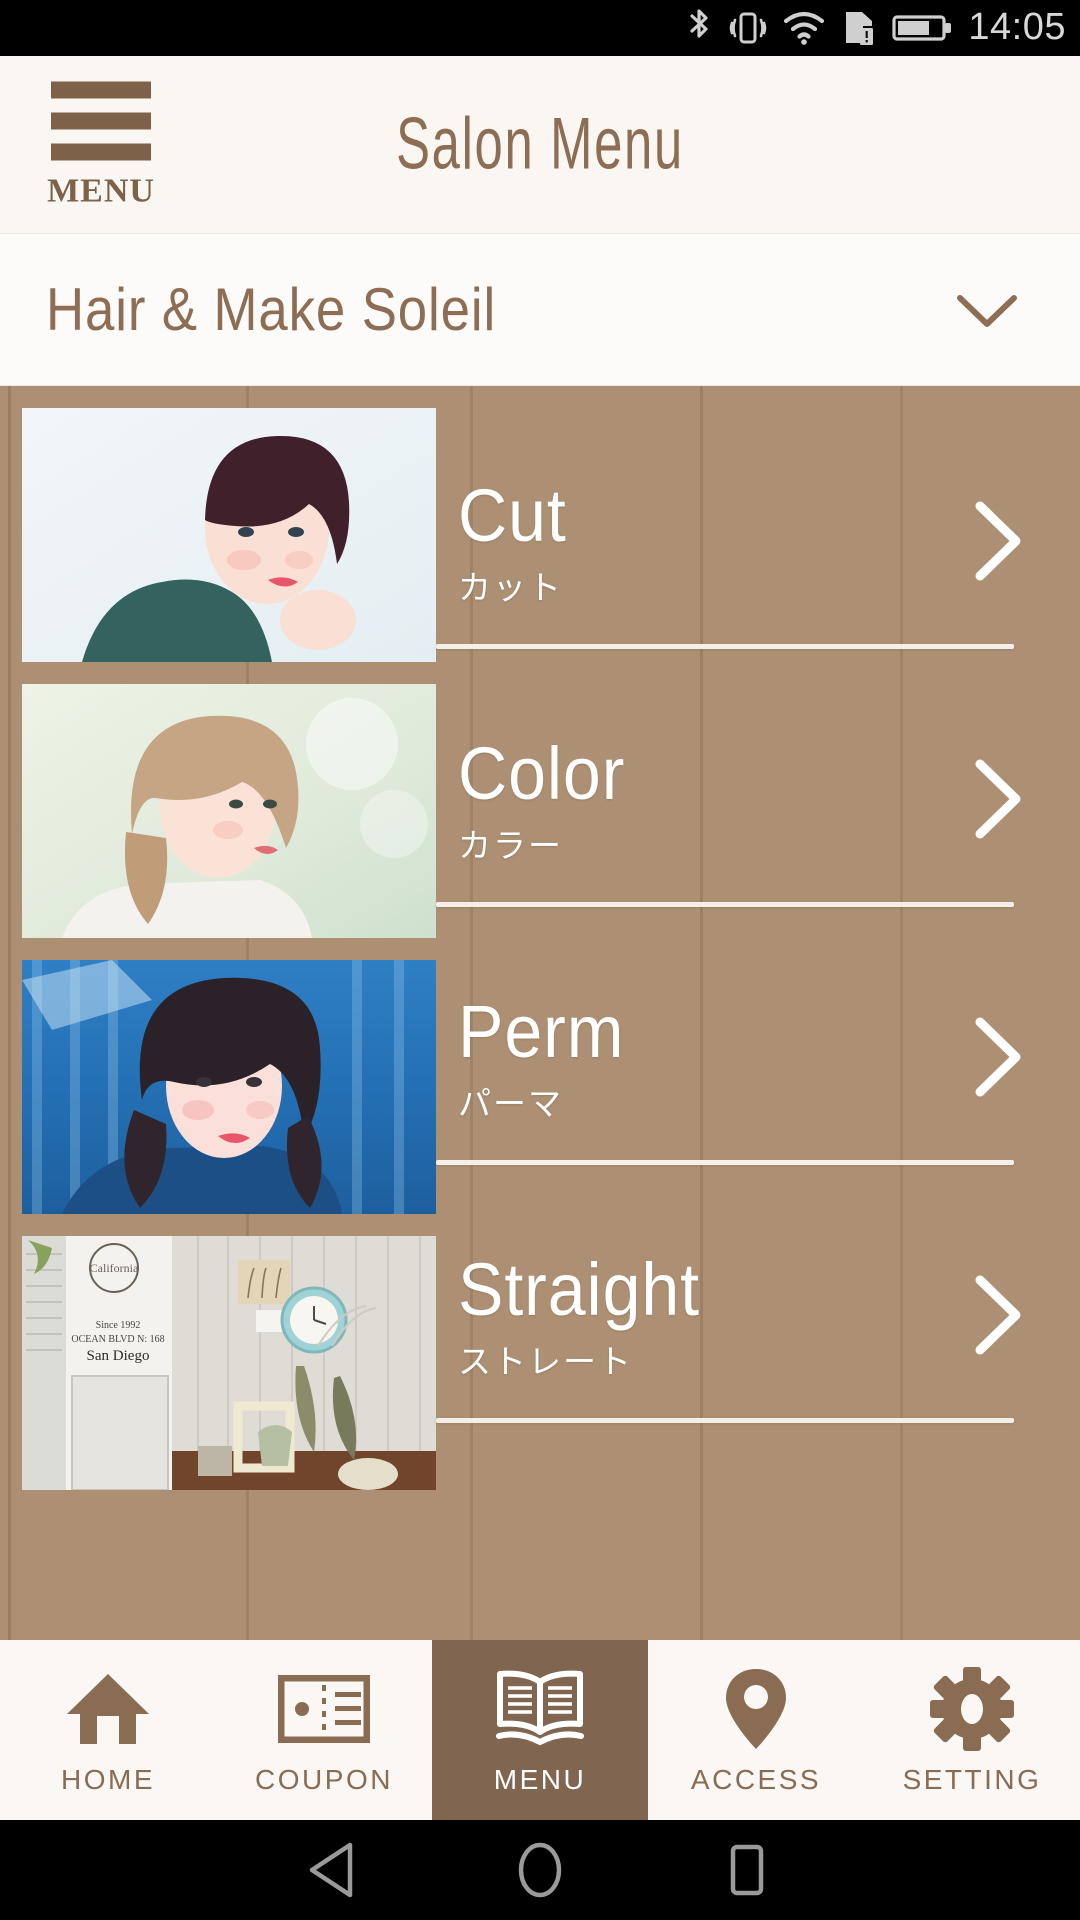 This screenshot has width=1080, height=1920. I want to click on vibrate-icon, so click(748, 28).